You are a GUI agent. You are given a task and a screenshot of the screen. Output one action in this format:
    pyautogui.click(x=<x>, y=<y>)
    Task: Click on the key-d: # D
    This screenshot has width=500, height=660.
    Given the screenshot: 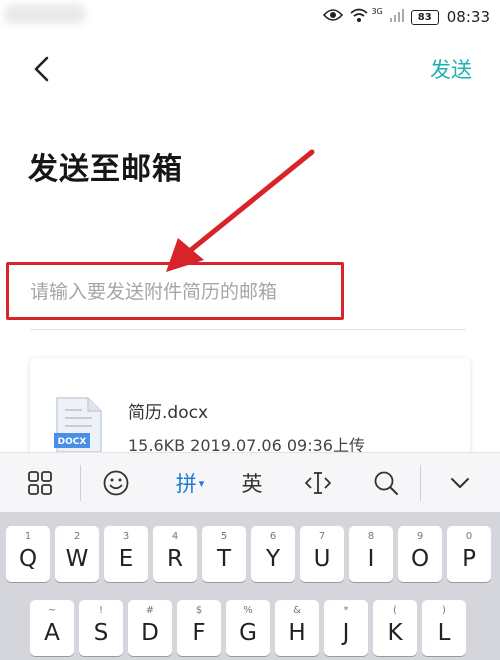 What is the action you would take?
    pyautogui.click(x=150, y=628)
    